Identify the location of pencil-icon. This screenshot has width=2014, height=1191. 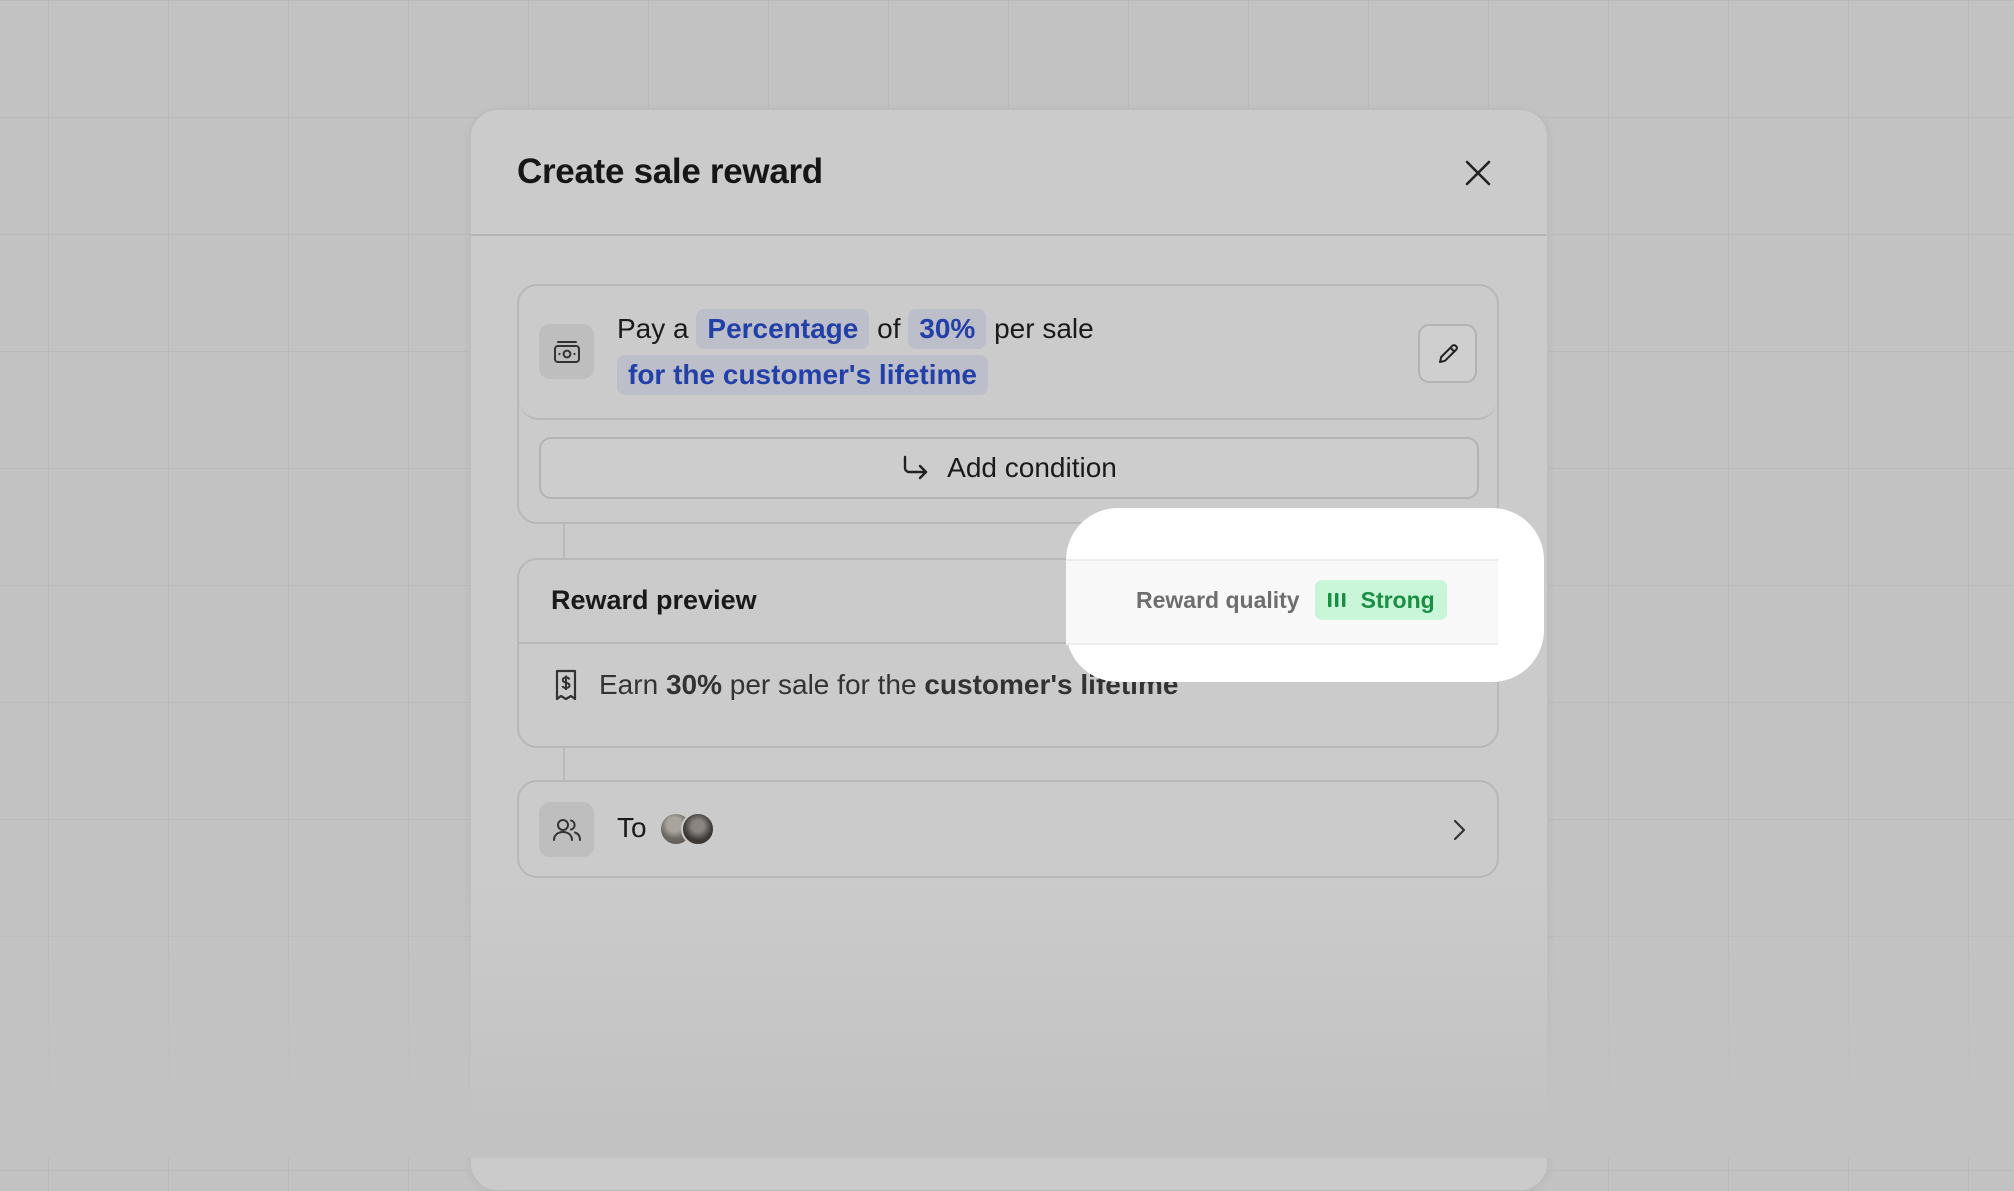
(1448, 353).